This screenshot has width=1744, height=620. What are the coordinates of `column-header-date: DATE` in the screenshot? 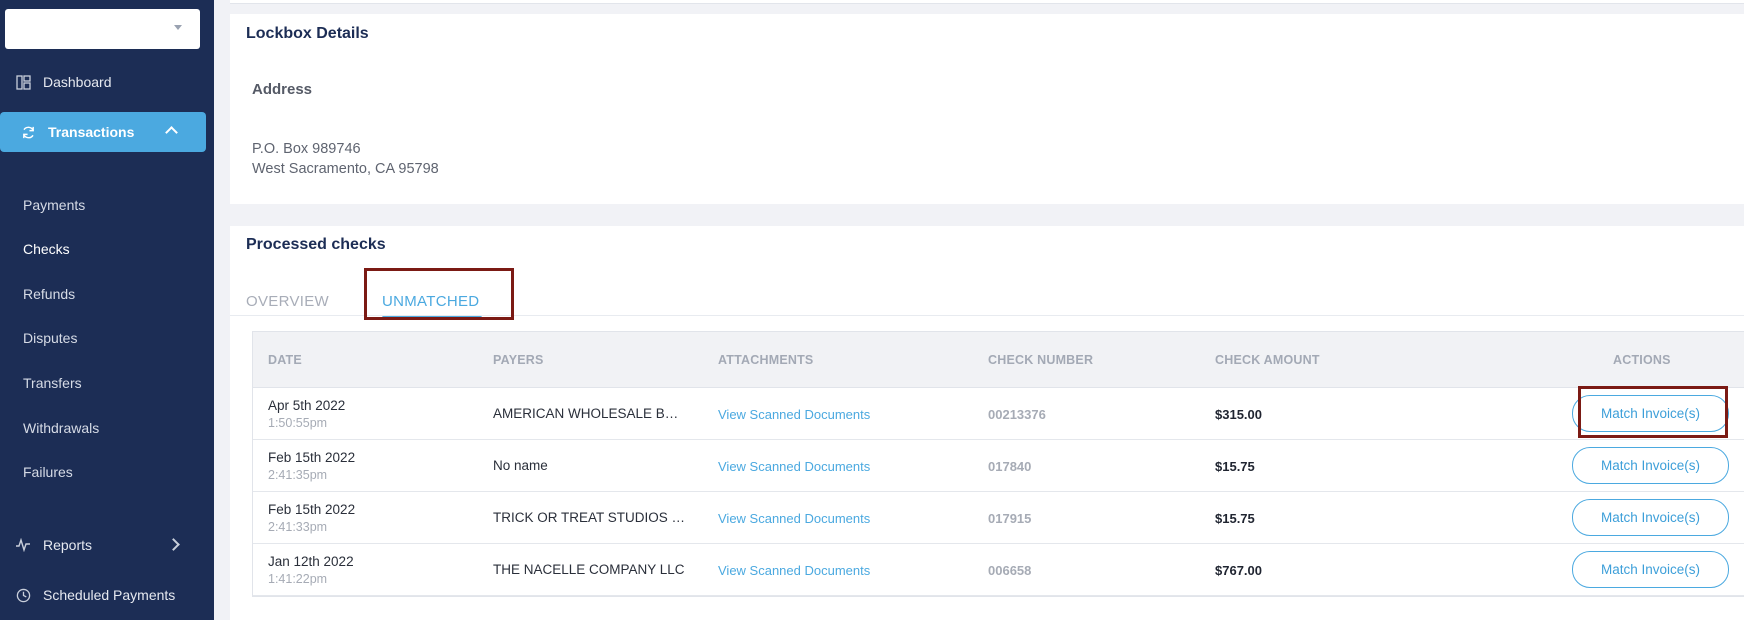 It's located at (285, 360).